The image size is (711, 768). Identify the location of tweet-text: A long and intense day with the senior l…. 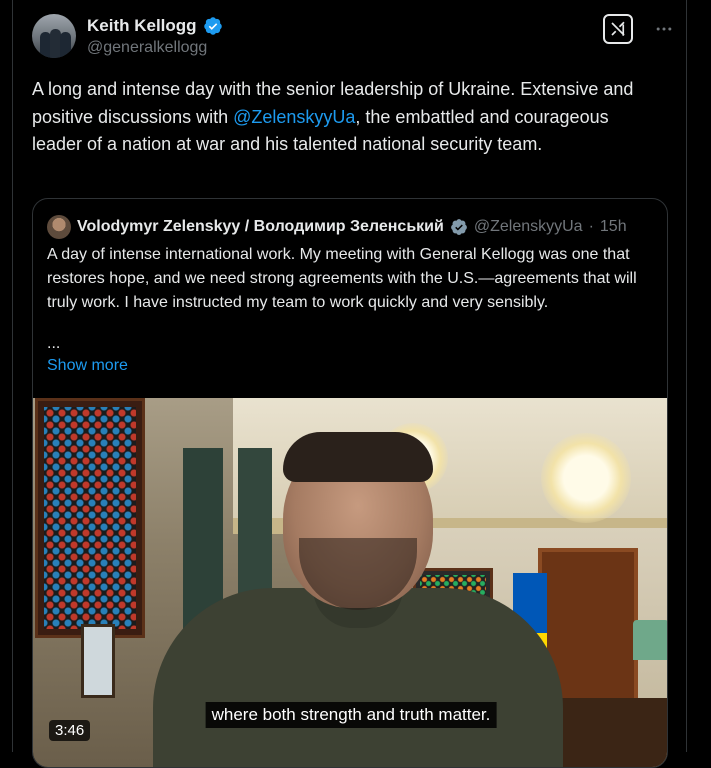
(347, 117).